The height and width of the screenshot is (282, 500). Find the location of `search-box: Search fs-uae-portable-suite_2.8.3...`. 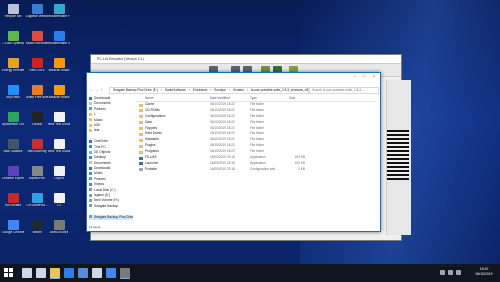

search-box: Search fs-uae-portable-suite_2.8.3... is located at coordinates (344, 90).